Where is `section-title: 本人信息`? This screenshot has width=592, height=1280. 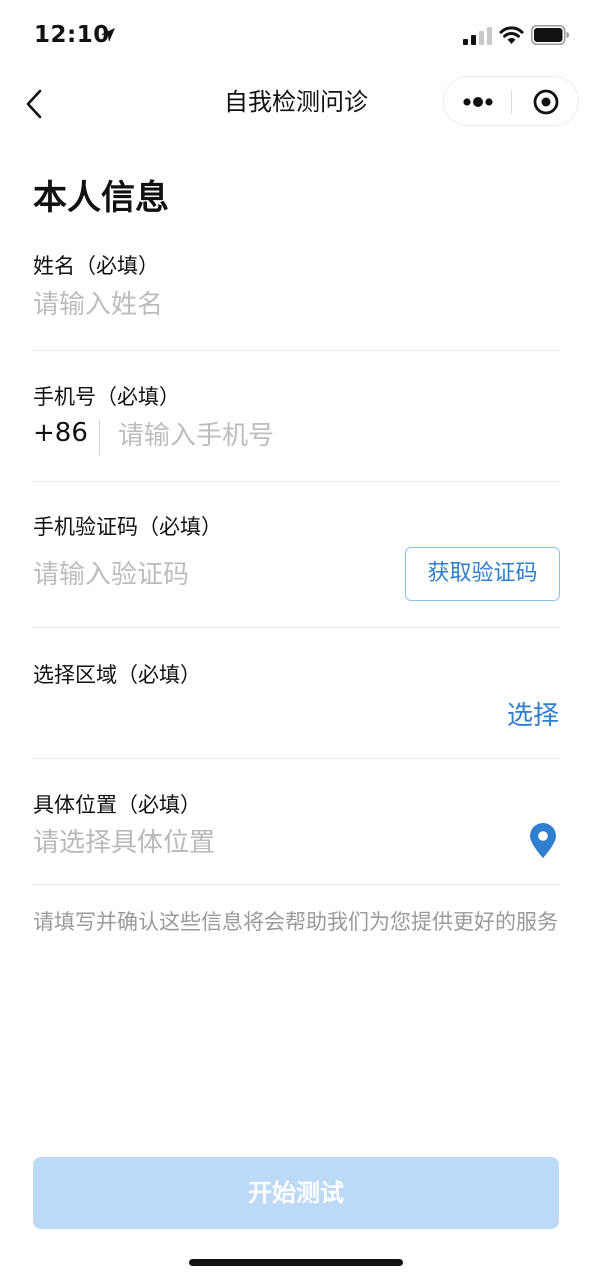
section-title: 本人信息 is located at coordinates (101, 198).